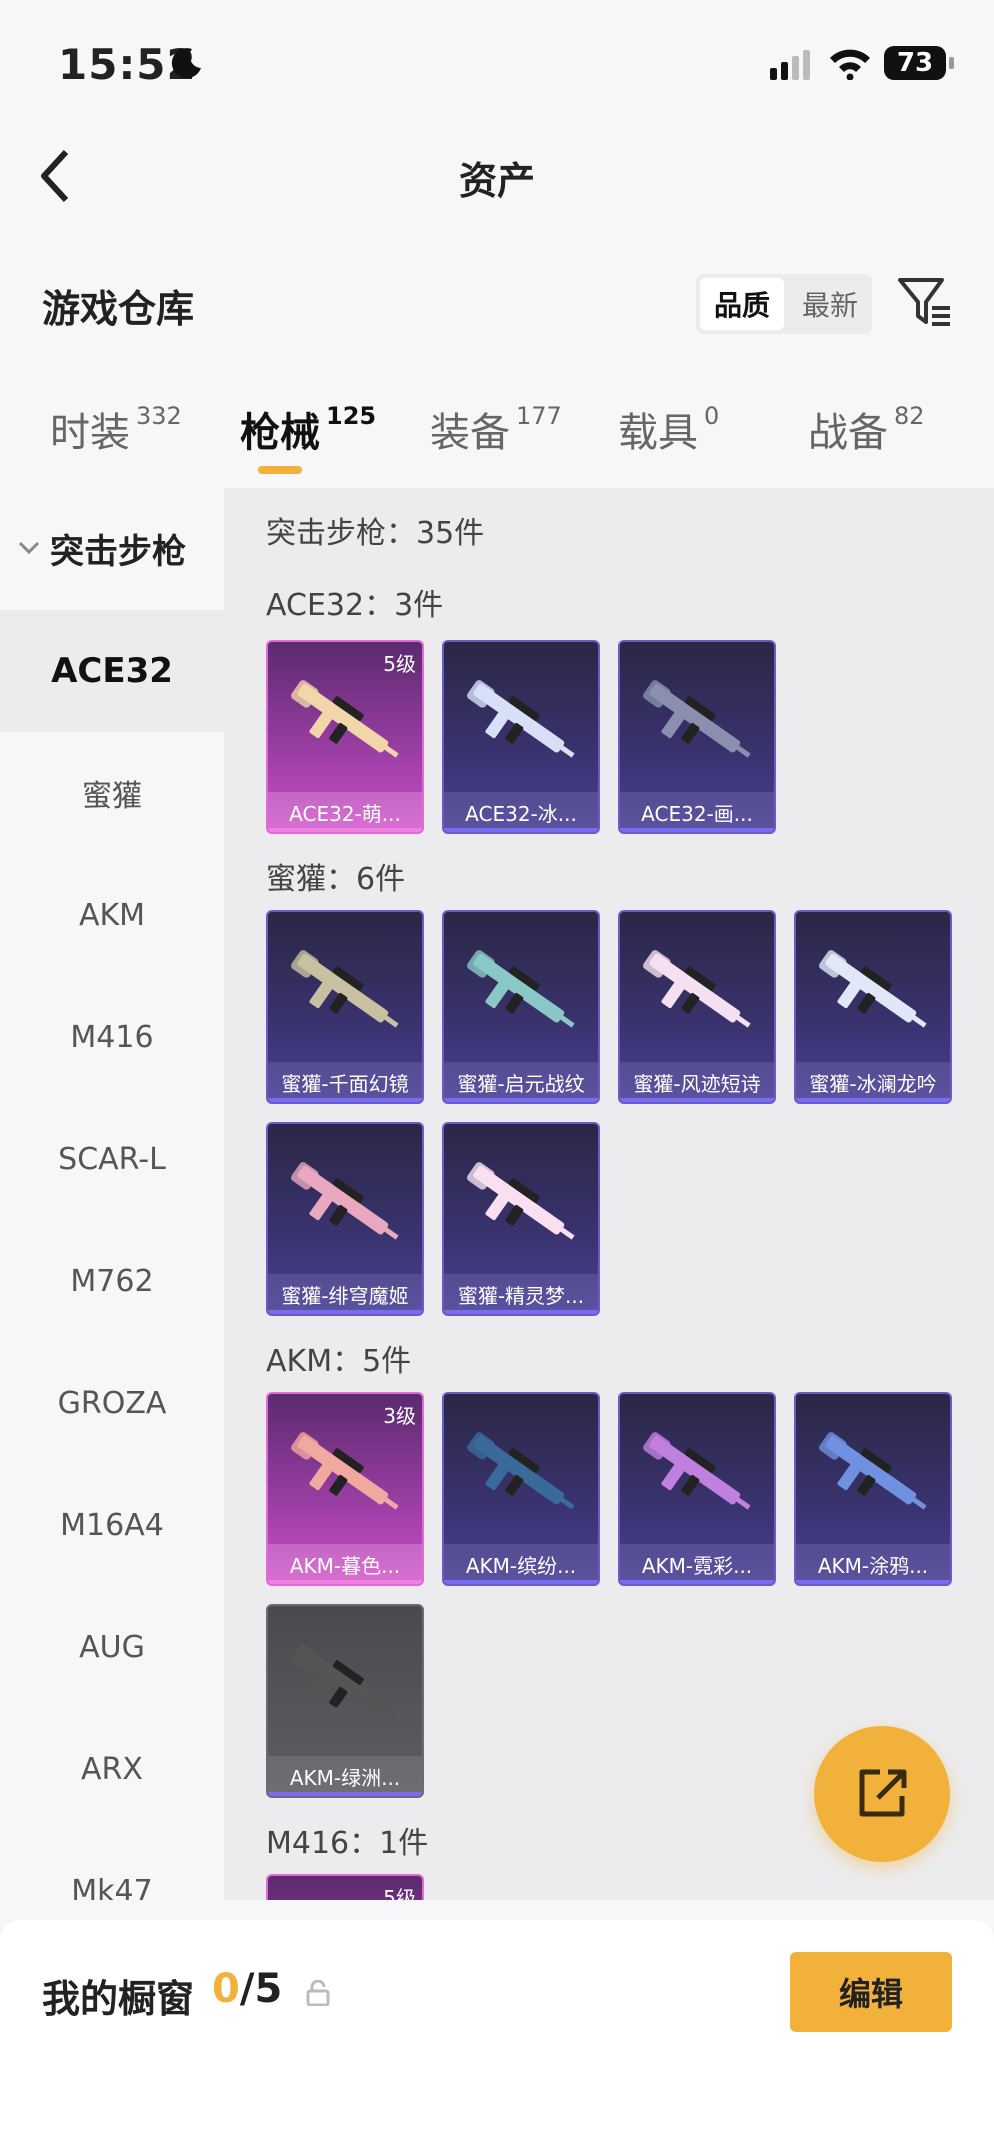  What do you see at coordinates (866, 429) in the screenshot?
I see `tab-supplies: 战备 82` at bounding box center [866, 429].